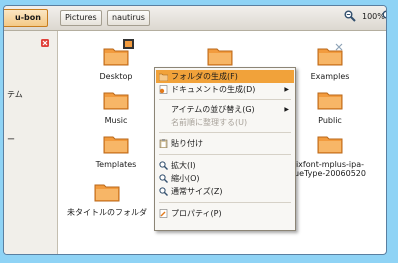  I want to click on zoom-normal-icon, so click(163, 191).